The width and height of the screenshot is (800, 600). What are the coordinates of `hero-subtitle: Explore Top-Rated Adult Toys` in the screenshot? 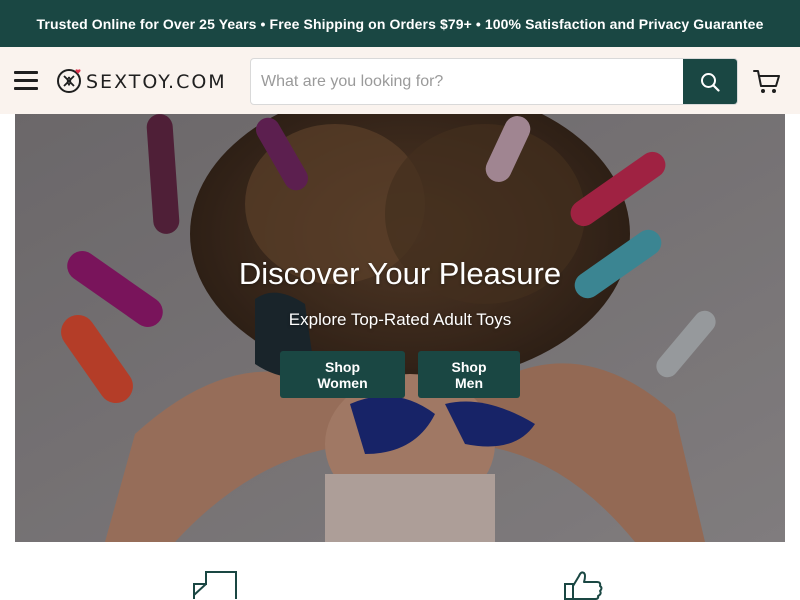 It's located at (400, 319).